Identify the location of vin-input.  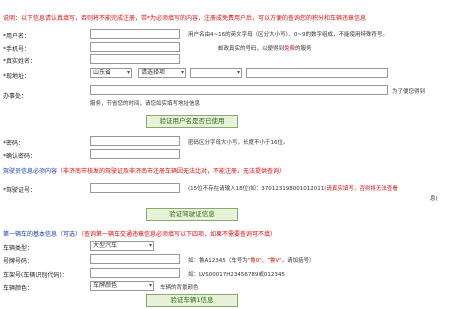
(135, 273).